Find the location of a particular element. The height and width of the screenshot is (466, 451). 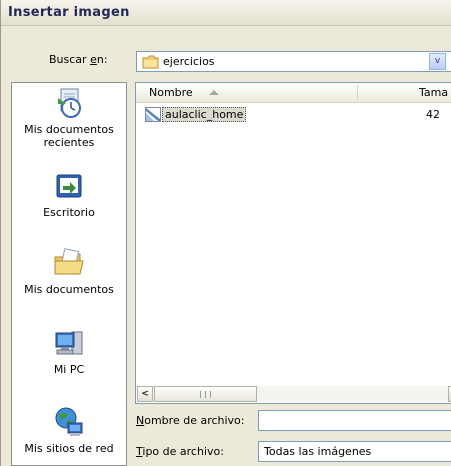

look-in-label: Buscar en: is located at coordinates (78, 59).